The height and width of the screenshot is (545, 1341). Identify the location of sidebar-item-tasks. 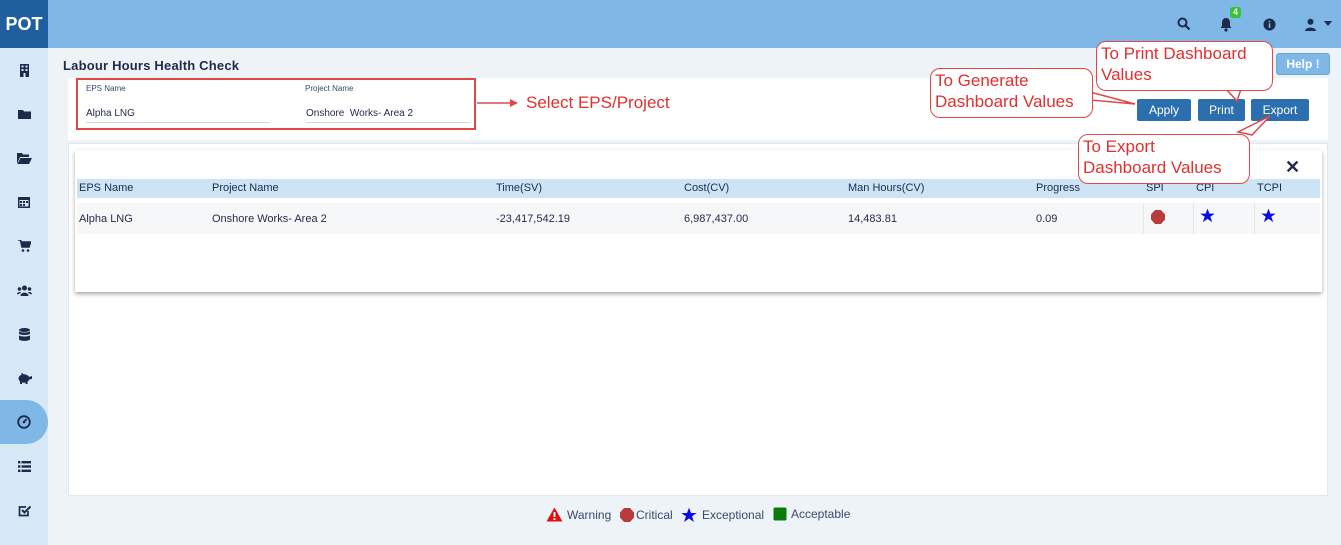
(24, 510).